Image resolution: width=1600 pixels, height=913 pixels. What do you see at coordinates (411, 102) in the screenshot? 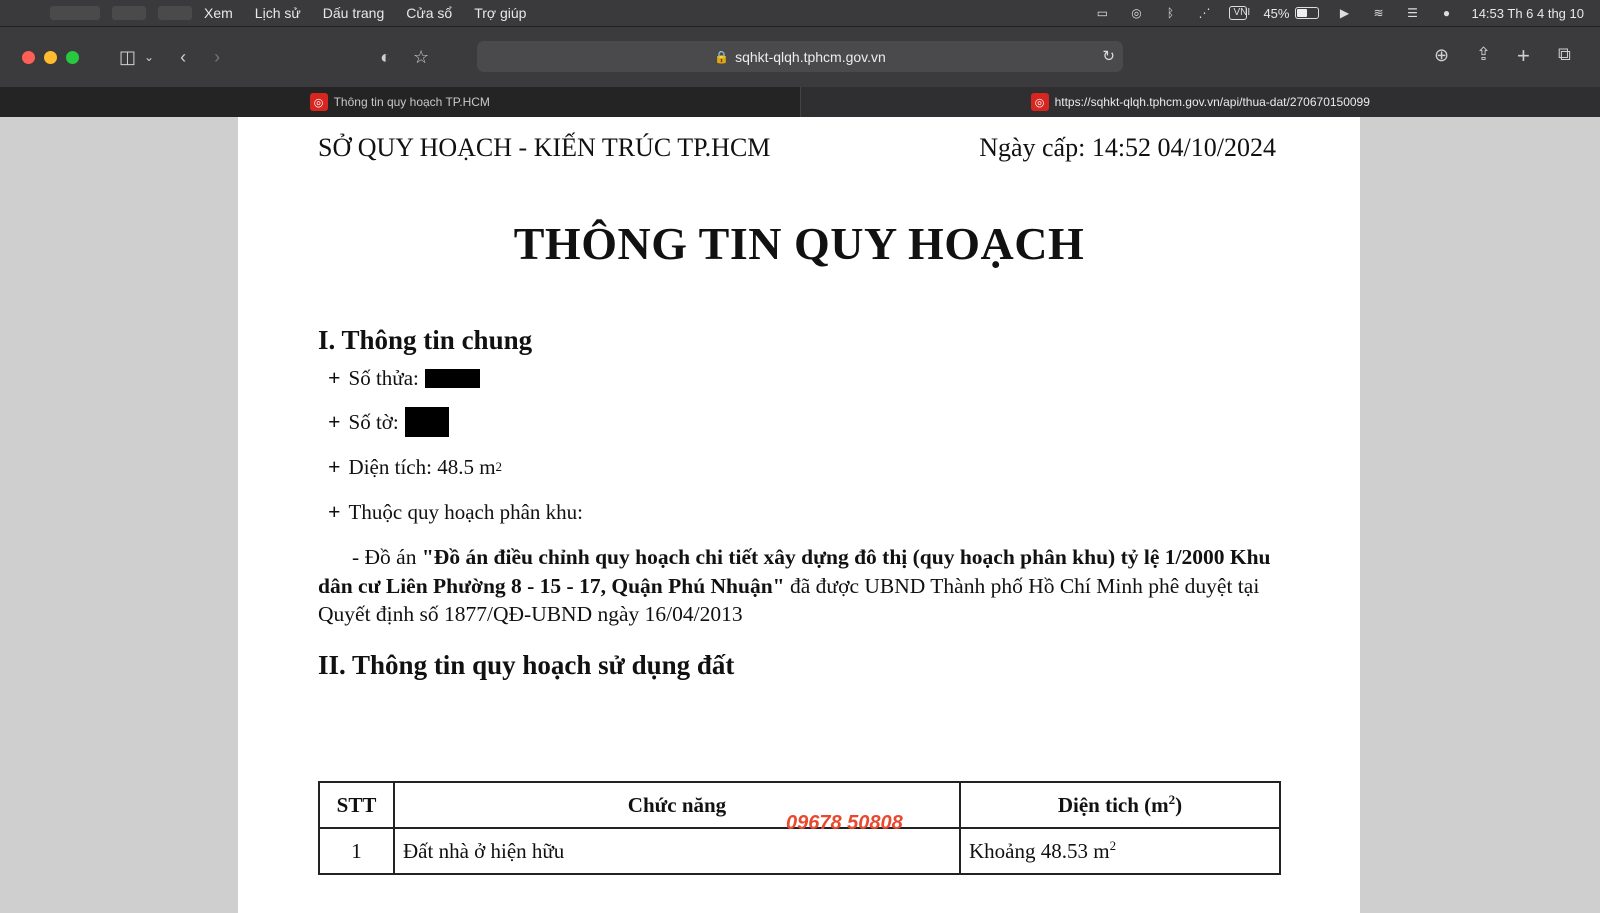
I see `tab-title: Thông tin quy hoạch TP.HCM` at bounding box center [411, 102].